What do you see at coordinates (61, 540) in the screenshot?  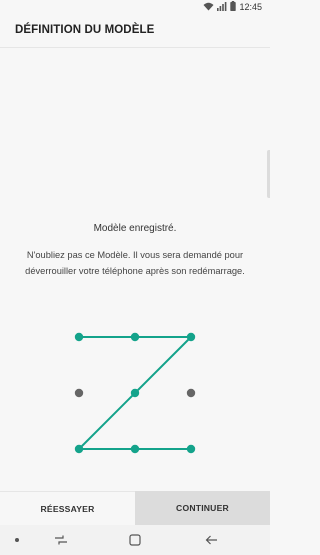 I see `recent-apps-icon` at bounding box center [61, 540].